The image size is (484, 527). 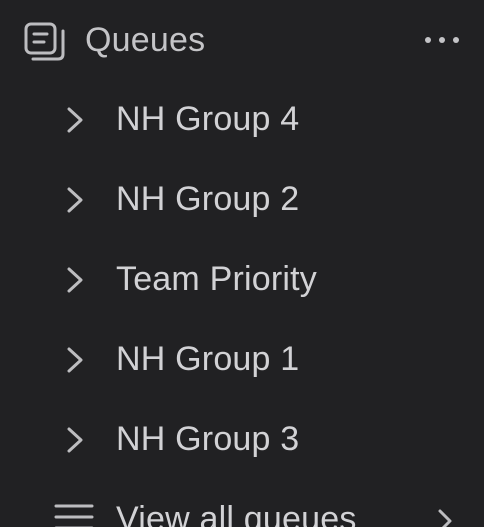 What do you see at coordinates (145, 40) in the screenshot?
I see `queues-title: Queues` at bounding box center [145, 40].